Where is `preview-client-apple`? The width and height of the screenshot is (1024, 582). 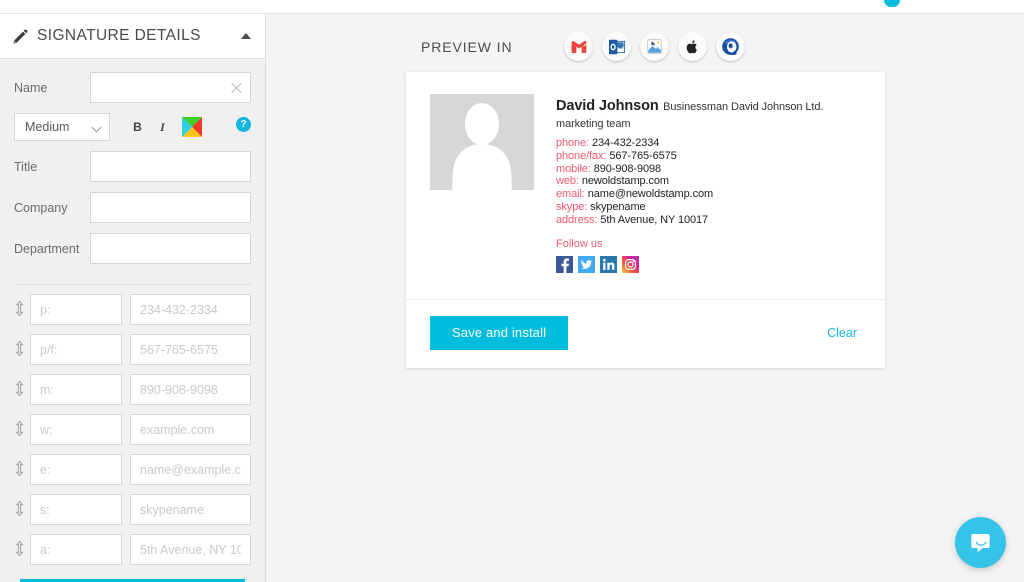
preview-client-apple is located at coordinates (693, 46).